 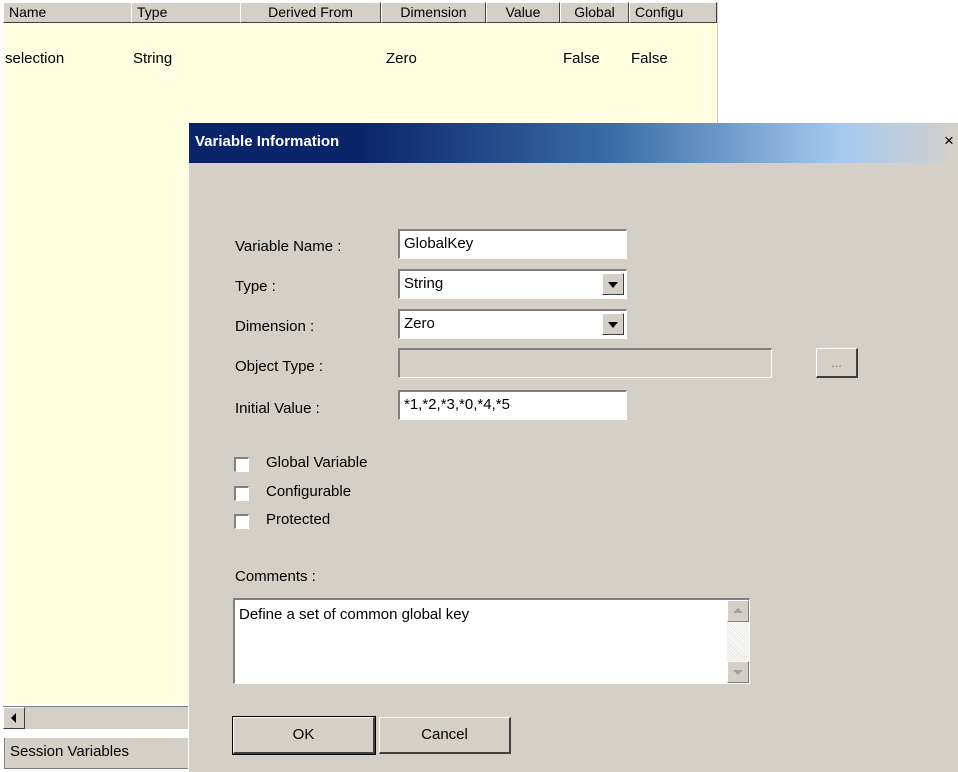 What do you see at coordinates (255, 286) in the screenshot?
I see `type-label: Type :` at bounding box center [255, 286].